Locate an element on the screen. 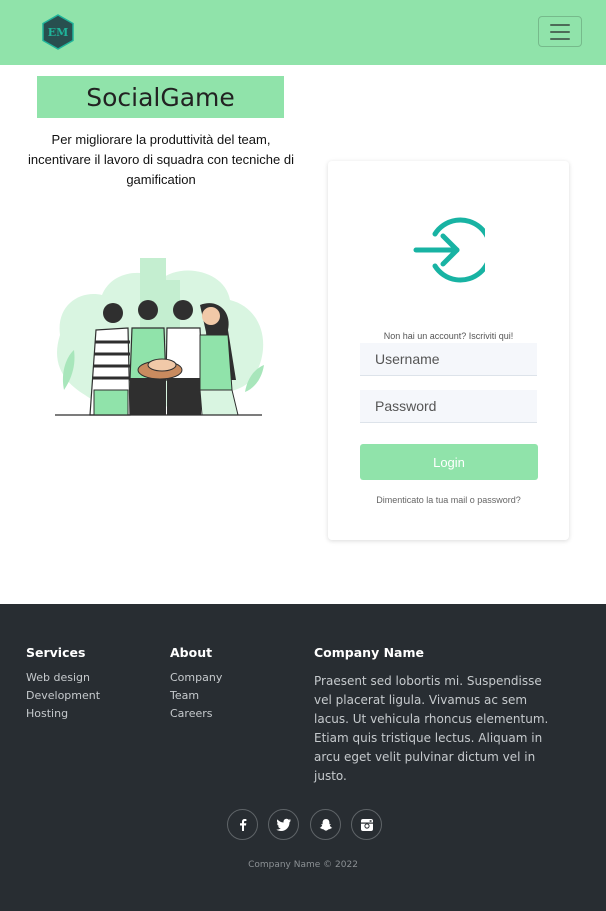 This screenshot has height=911, width=606. brand-logo: EM is located at coordinates (58, 32).